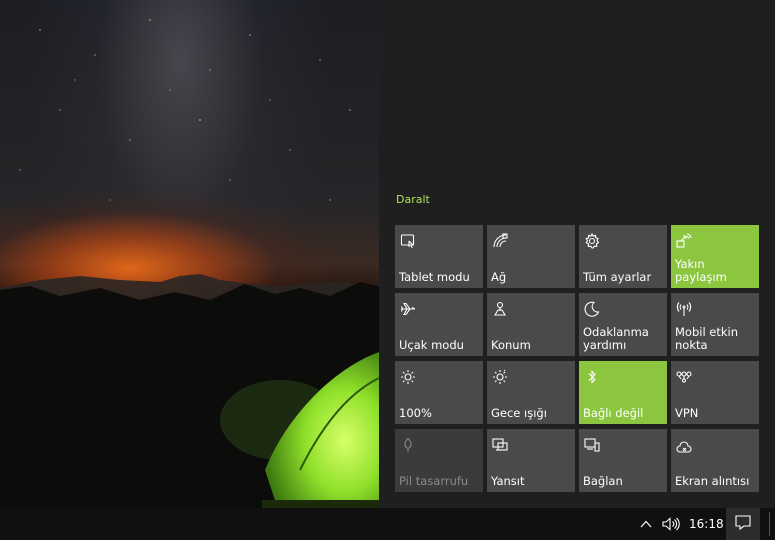 This screenshot has height=540, width=775. I want to click on tile-label: Uçak modu, so click(431, 345).